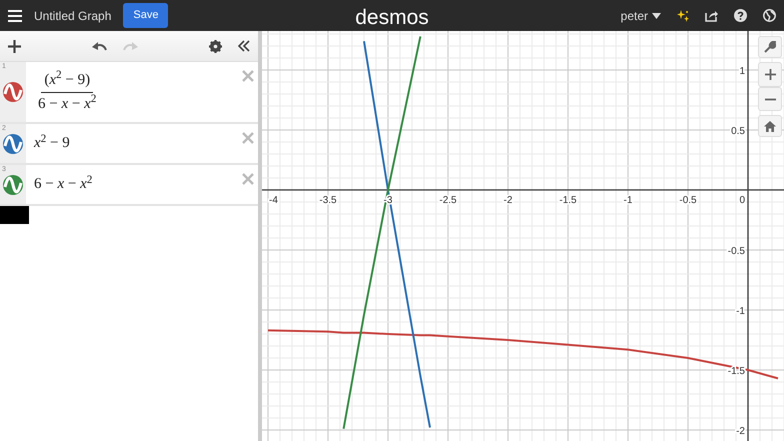  I want to click on undo-icon, so click(99, 46).